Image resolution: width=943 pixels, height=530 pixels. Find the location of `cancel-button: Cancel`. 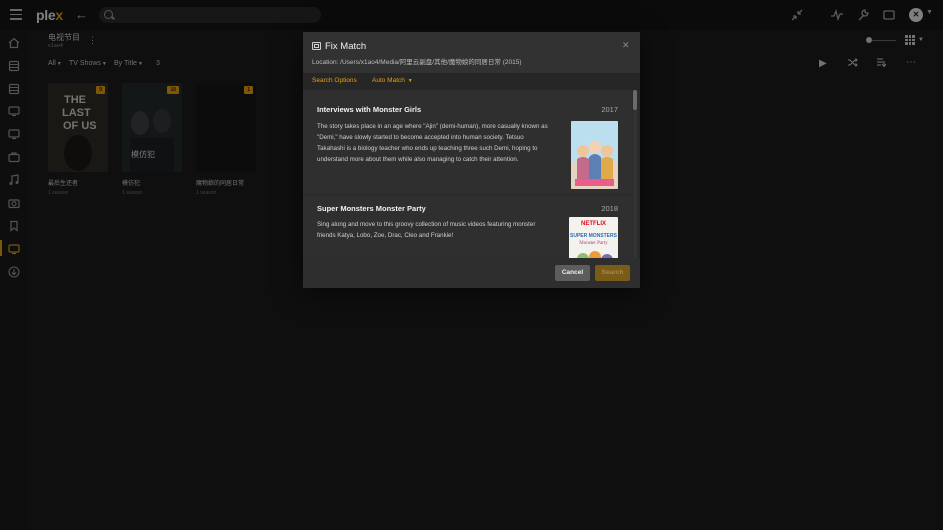

cancel-button: Cancel is located at coordinates (572, 273).